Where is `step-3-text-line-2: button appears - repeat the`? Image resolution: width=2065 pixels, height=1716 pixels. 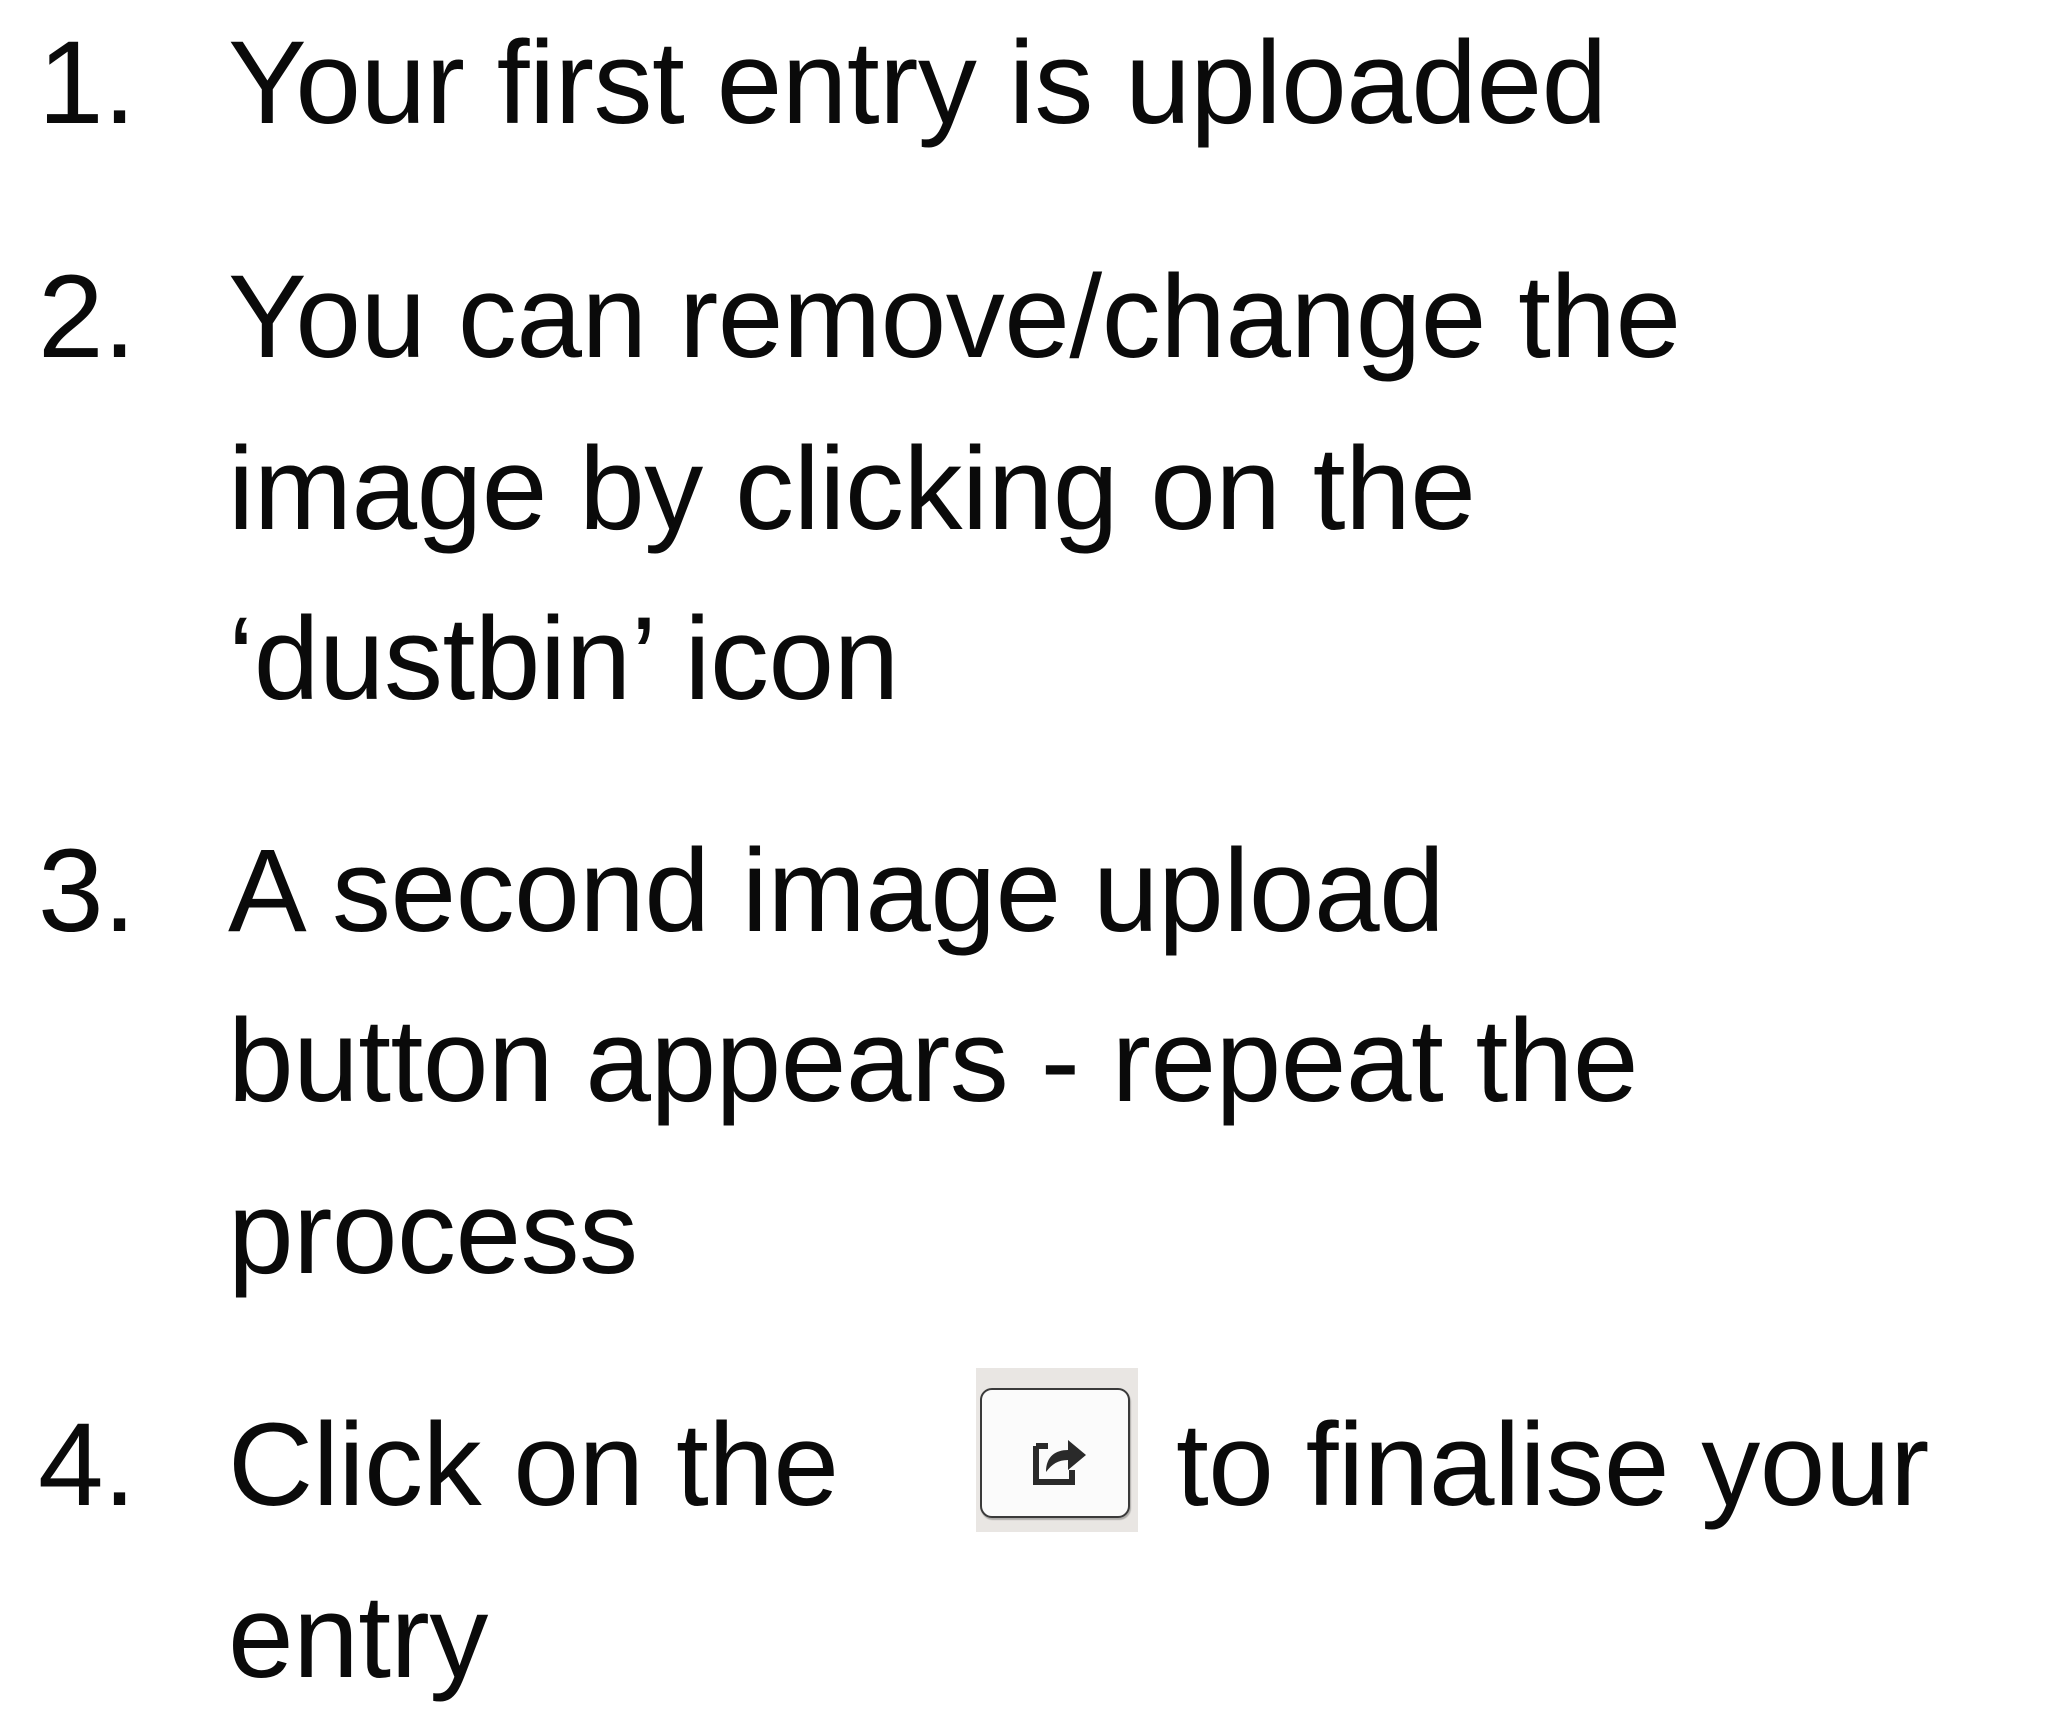
step-3-text-line-2: button appears - repeat the is located at coordinates (933, 1061).